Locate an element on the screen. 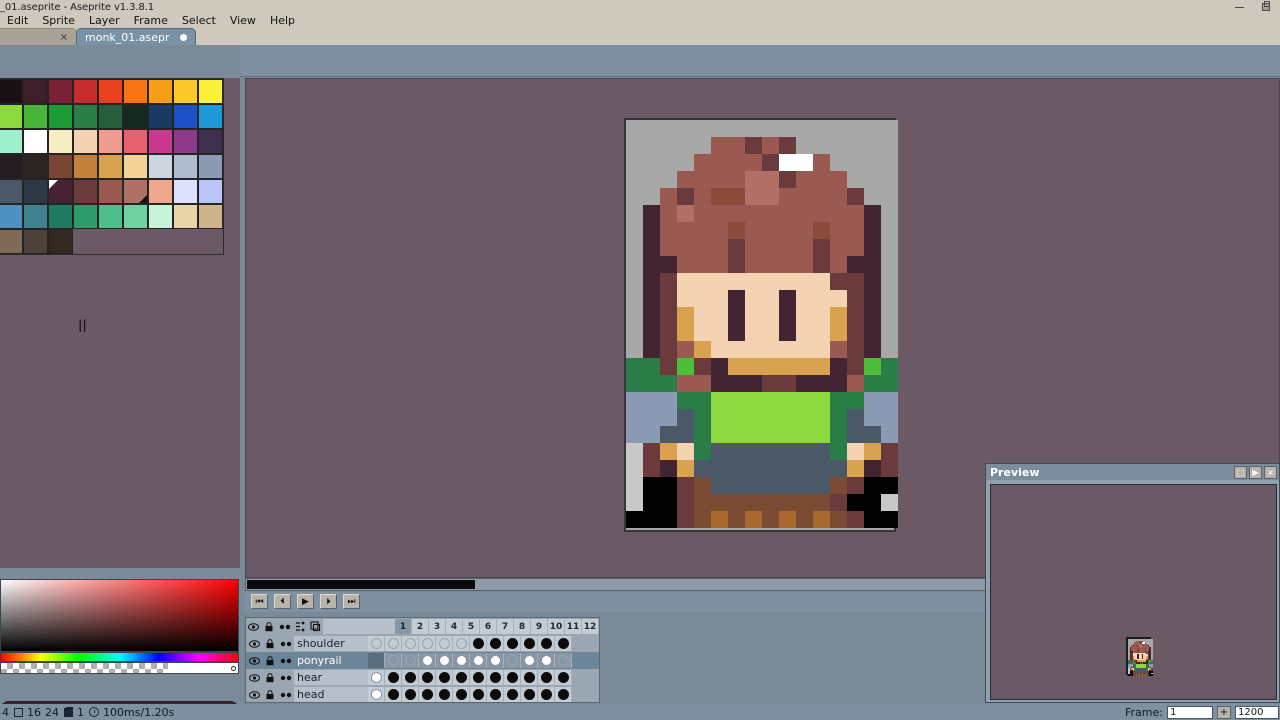 The image size is (1280, 720). frame-number-input: 1 is located at coordinates (1189, 712).